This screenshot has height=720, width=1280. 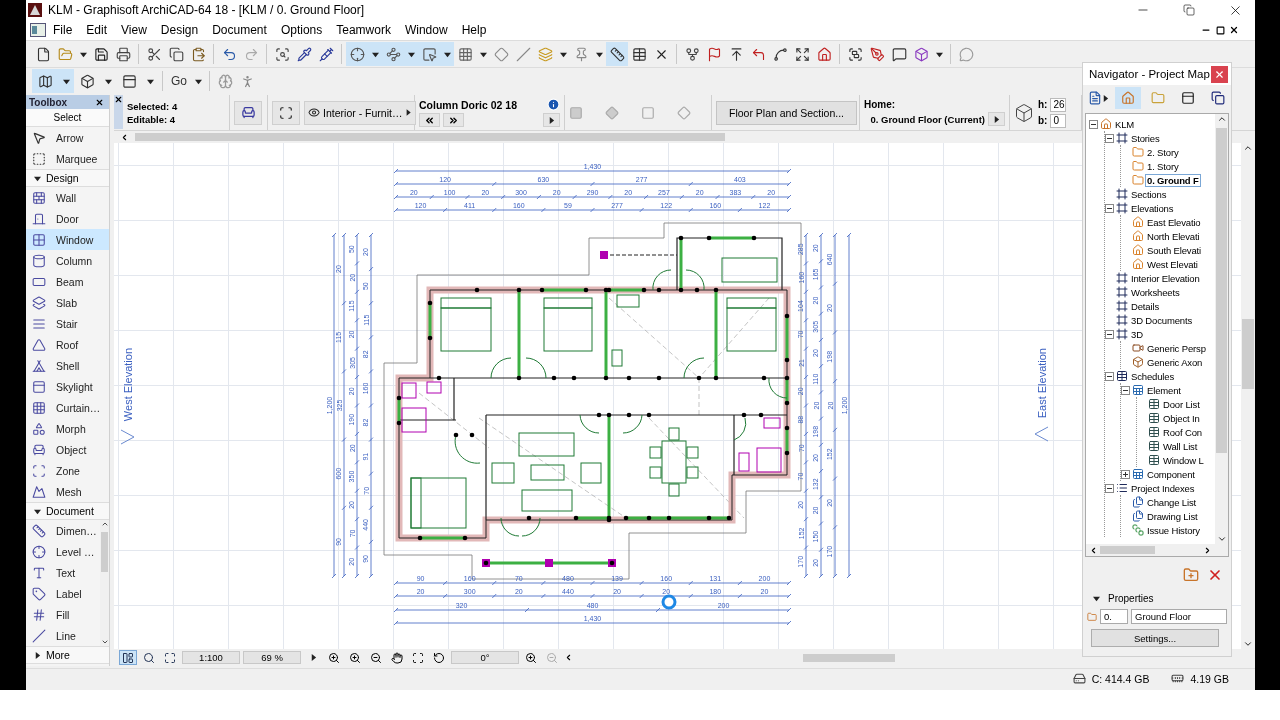 I want to click on home-label: Home:, so click(x=880, y=104).